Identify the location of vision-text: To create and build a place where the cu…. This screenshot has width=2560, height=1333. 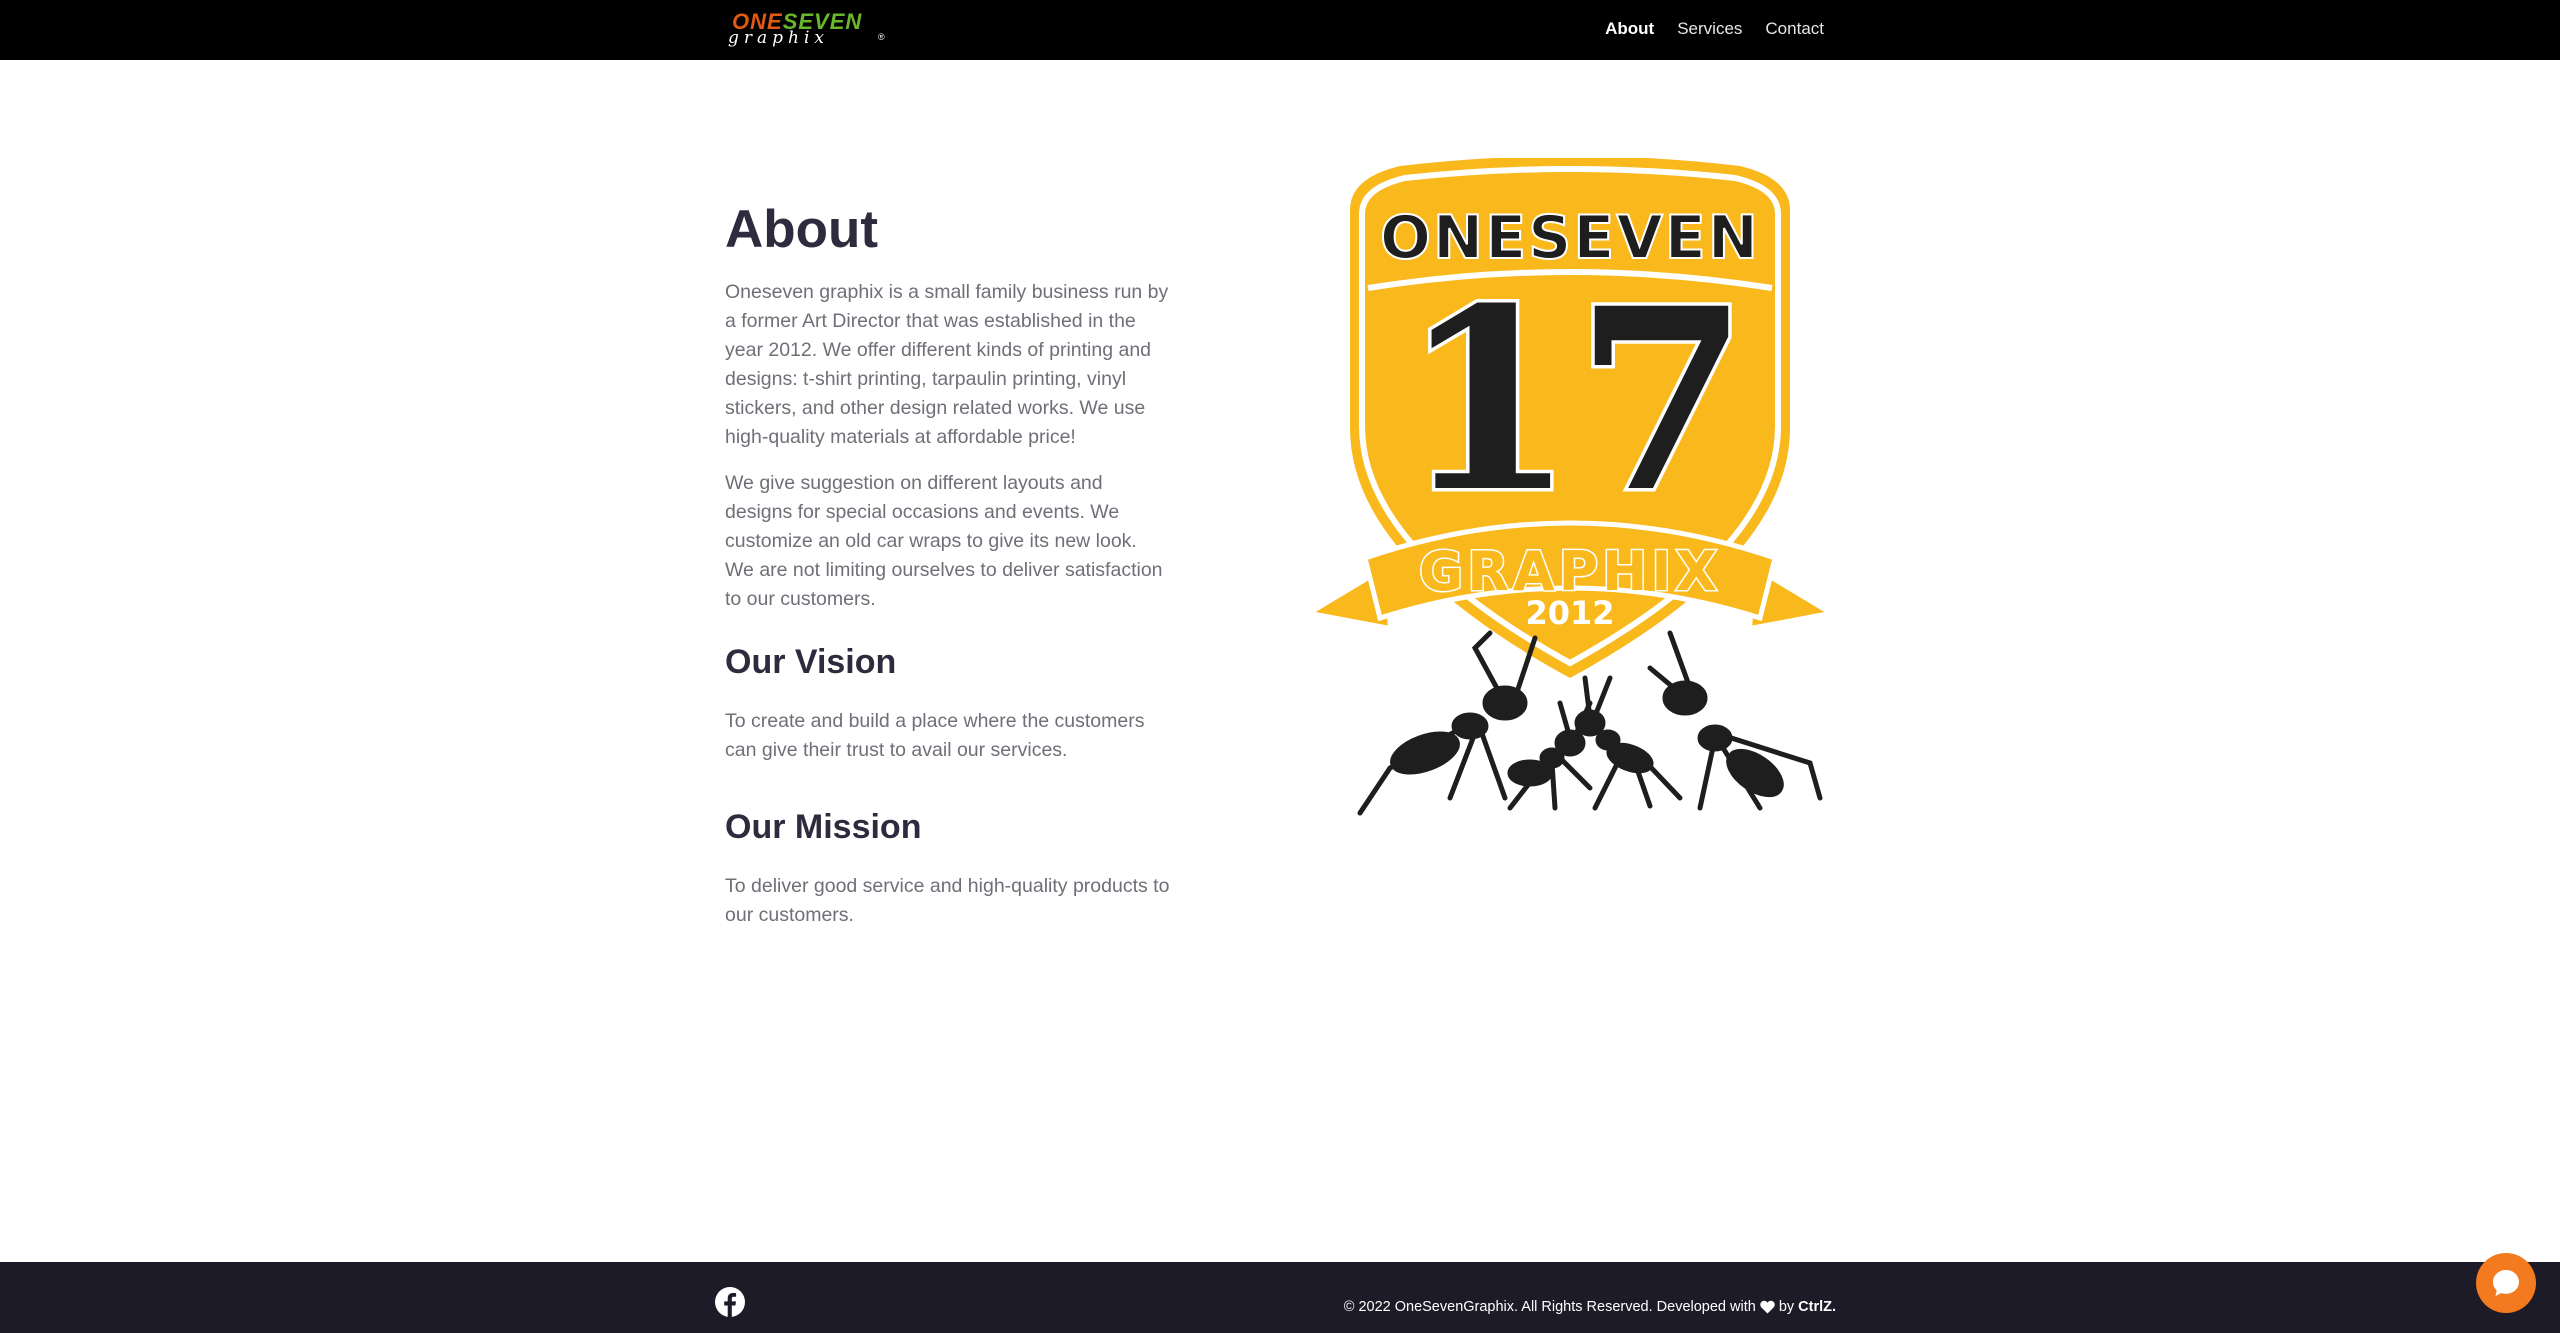
(935, 735).